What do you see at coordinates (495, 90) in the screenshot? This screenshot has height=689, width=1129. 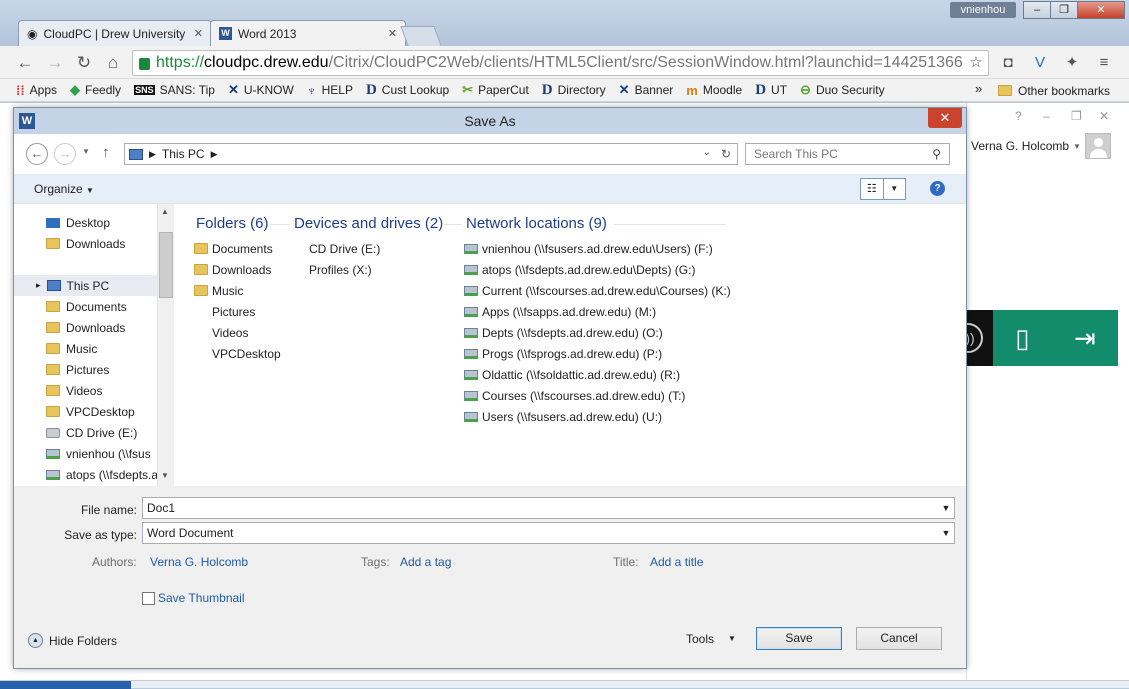 I see `bookmark-papercut: ✂ PaperCut` at bounding box center [495, 90].